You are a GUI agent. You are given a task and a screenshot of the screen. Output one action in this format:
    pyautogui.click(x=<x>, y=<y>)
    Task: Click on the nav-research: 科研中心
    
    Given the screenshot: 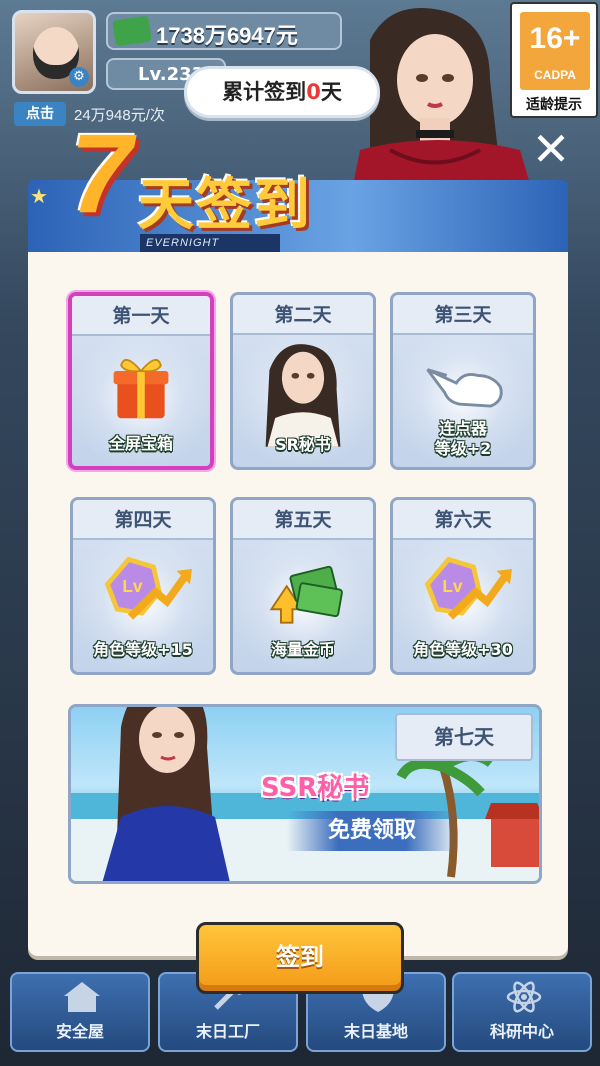 What is the action you would take?
    pyautogui.click(x=522, y=1012)
    